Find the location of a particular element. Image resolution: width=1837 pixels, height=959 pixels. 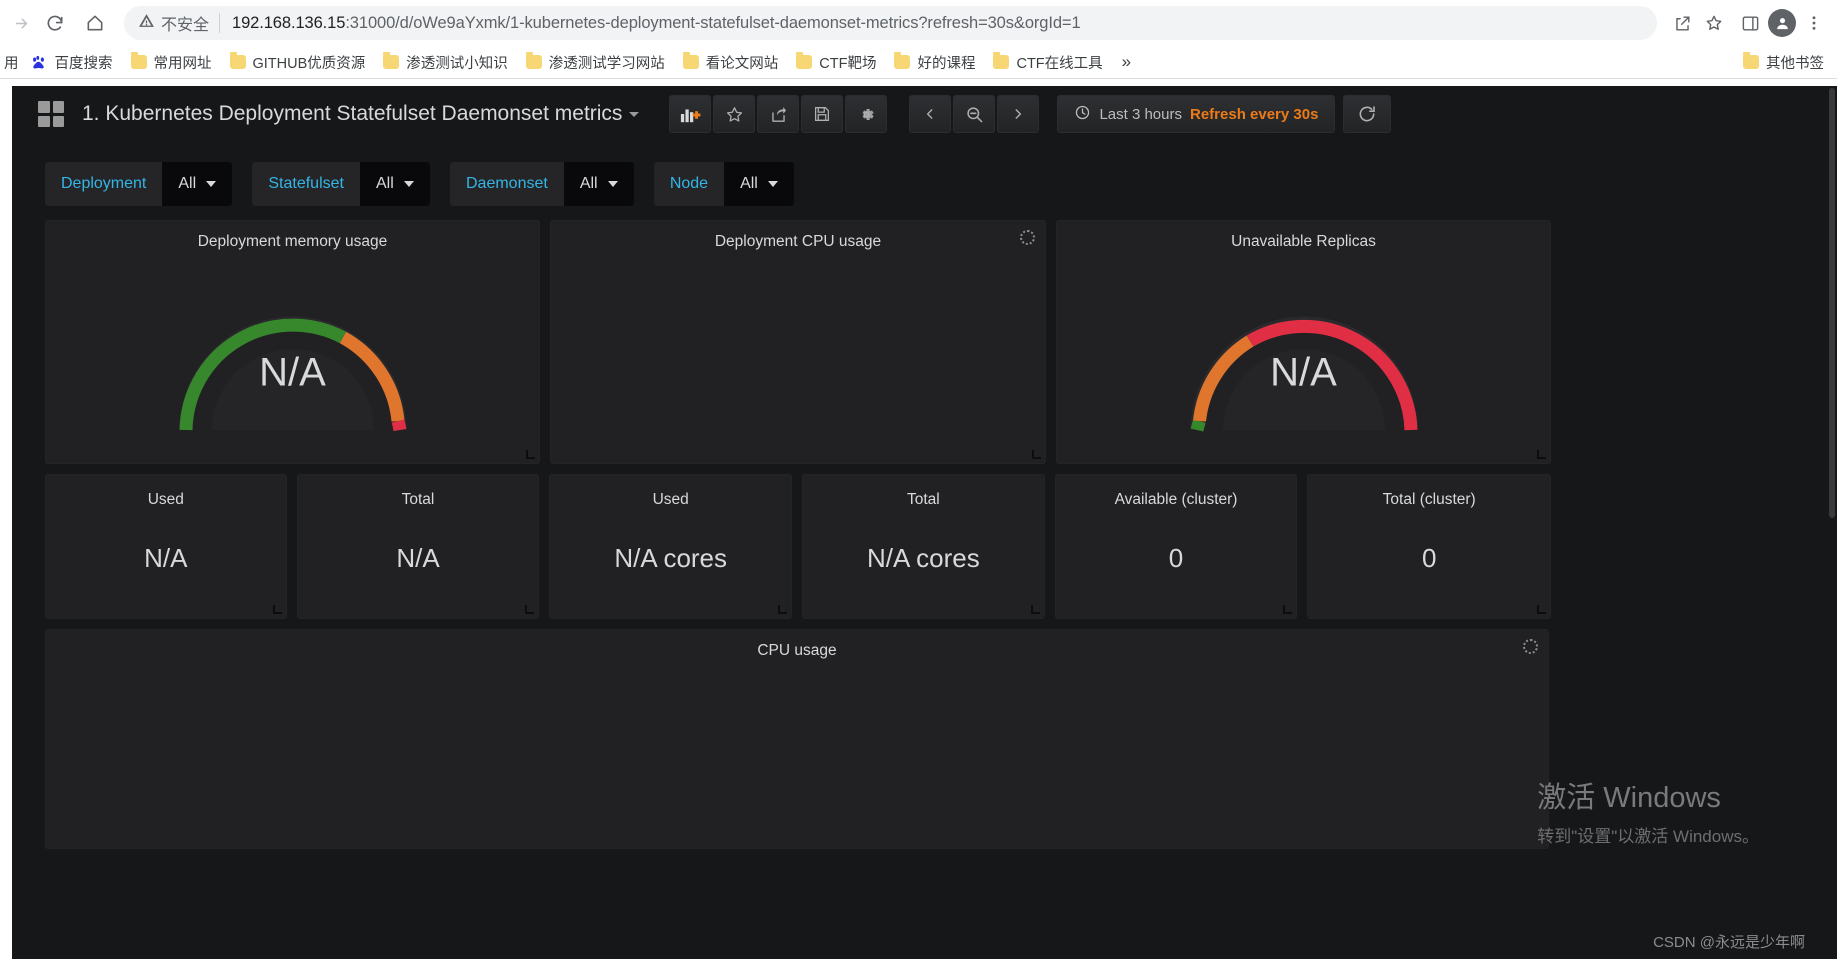

bookmark-item-4: 渗透测试学习网站 is located at coordinates (595, 62).